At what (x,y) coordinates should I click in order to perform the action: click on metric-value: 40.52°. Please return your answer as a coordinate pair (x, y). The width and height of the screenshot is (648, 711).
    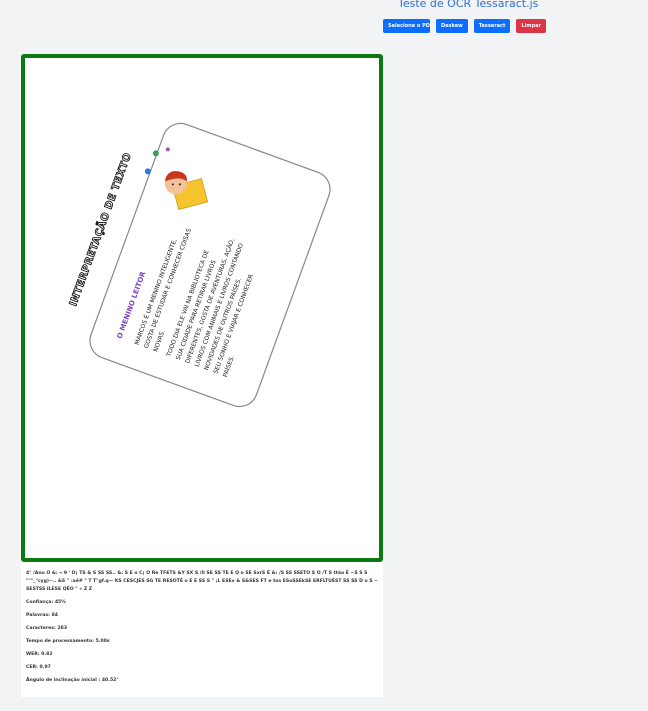
    Looking at the image, I should click on (110, 680).